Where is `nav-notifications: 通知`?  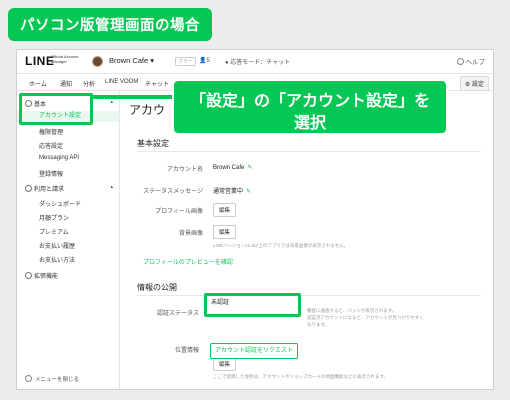
nav-notifications: 通知 is located at coordinates (66, 83).